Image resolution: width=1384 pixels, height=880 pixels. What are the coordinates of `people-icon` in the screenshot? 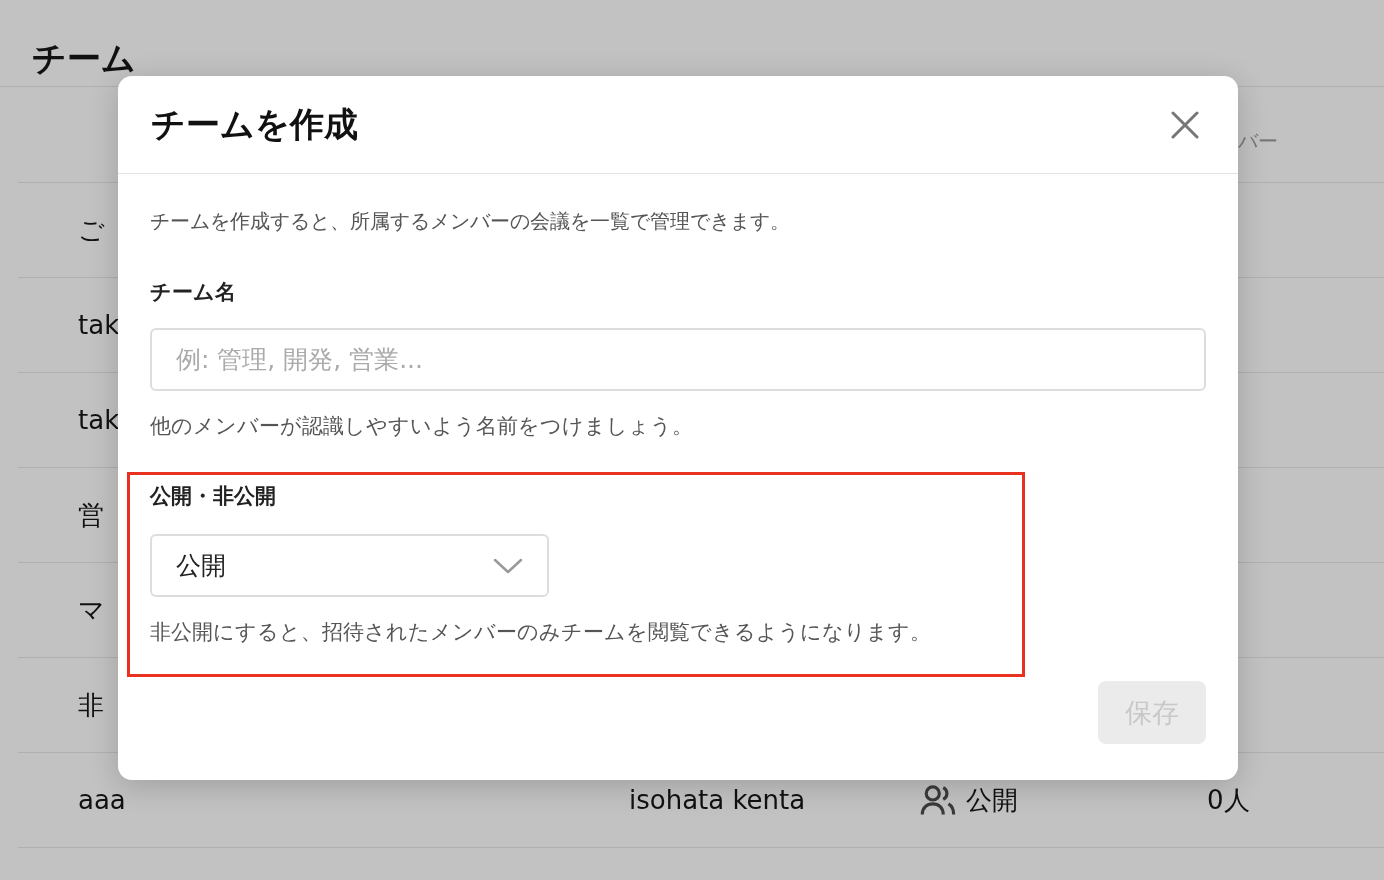 It's located at (938, 800).